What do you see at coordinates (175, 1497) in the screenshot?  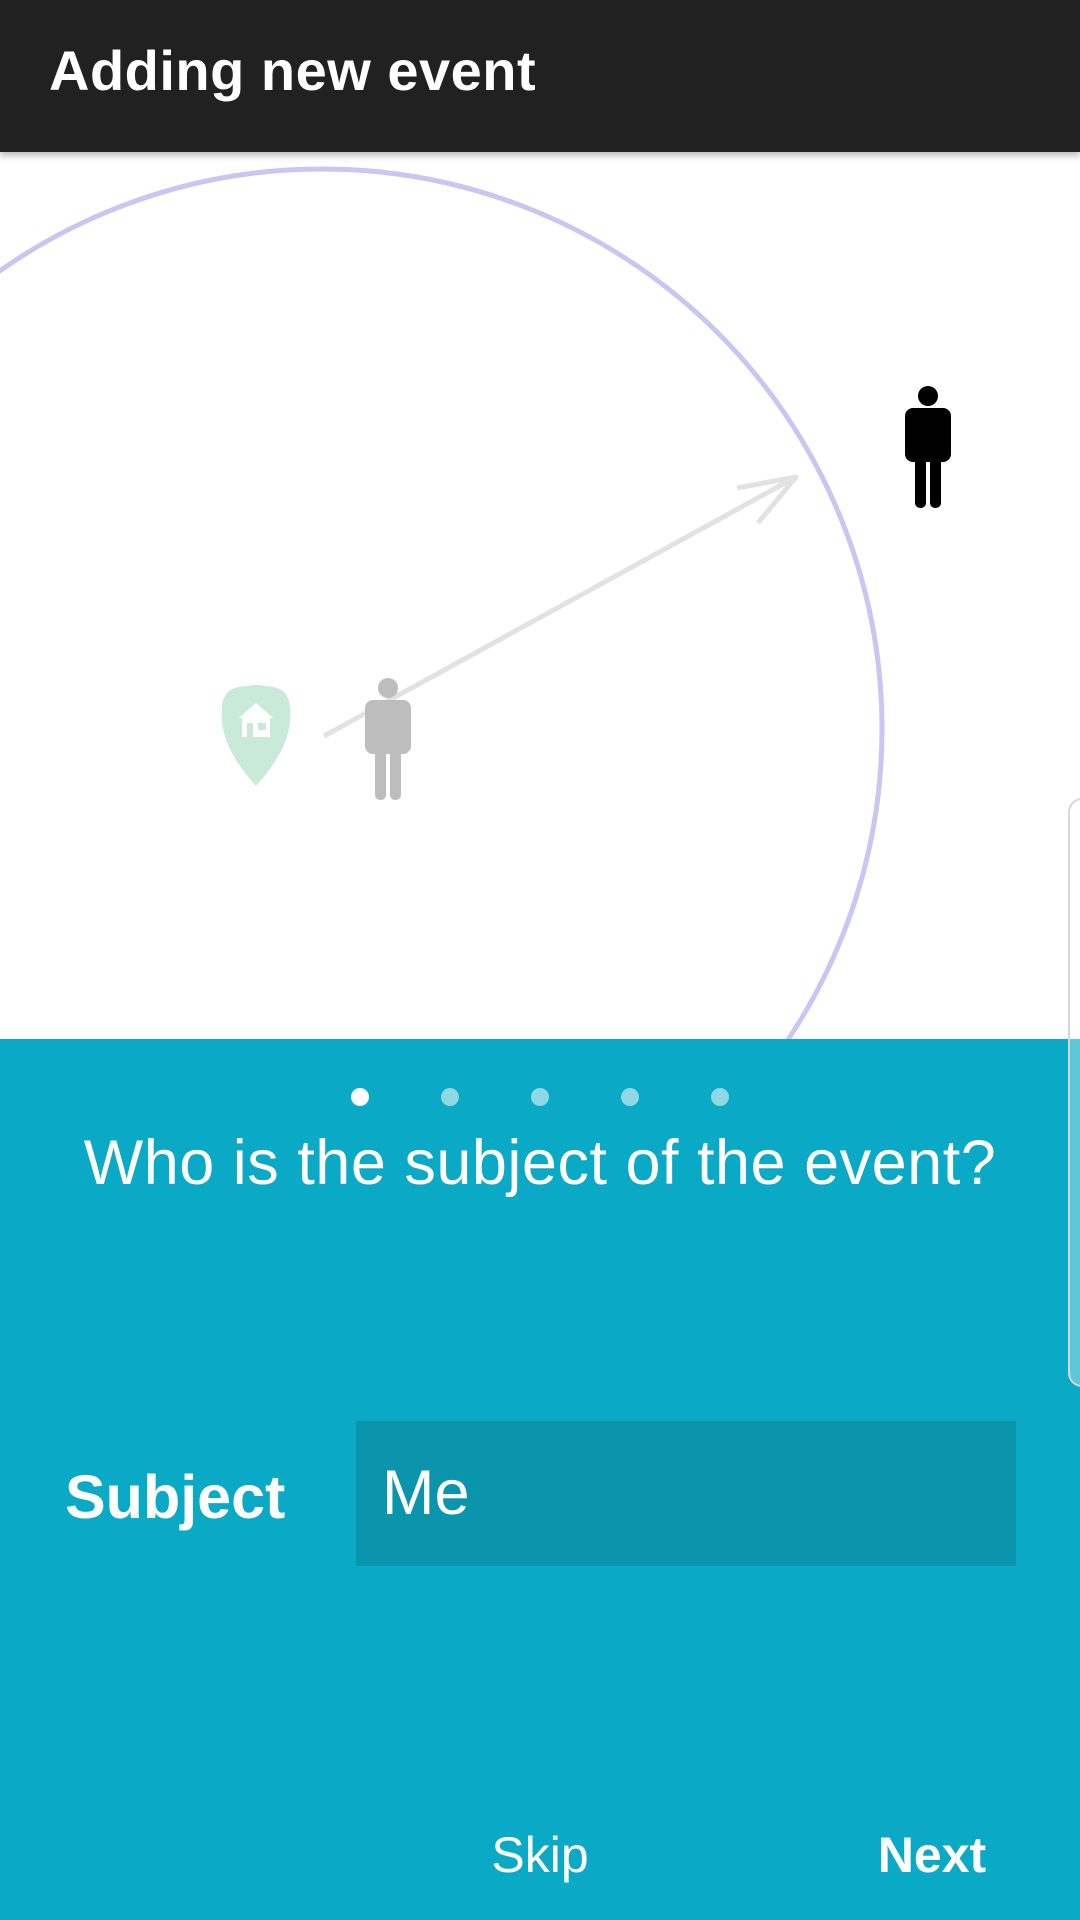 I see `subject-label: Subject` at bounding box center [175, 1497].